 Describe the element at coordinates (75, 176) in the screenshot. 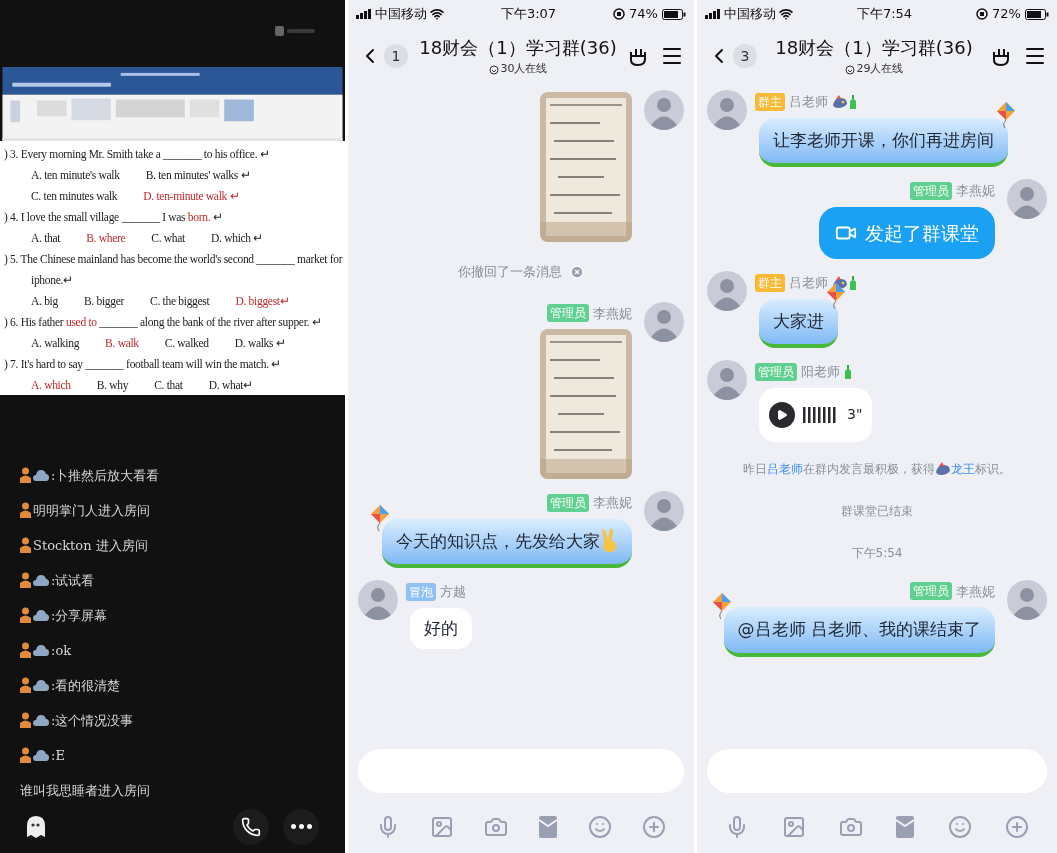

I see `exercise-text: A. ten minute's walk` at that location.